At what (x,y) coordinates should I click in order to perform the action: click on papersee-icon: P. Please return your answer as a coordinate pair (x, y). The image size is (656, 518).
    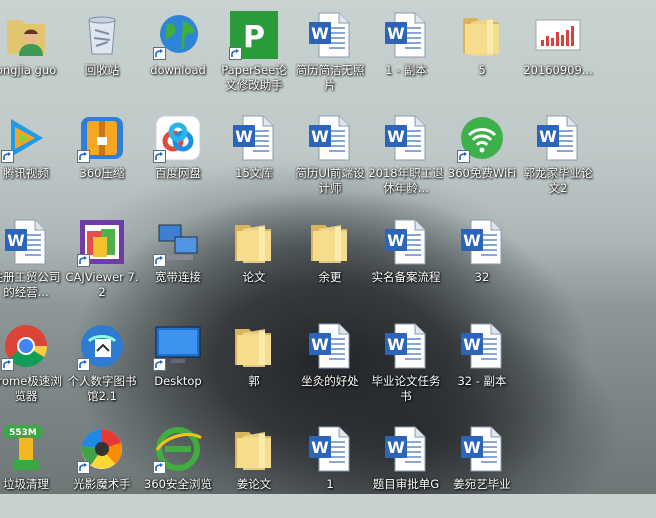
    Looking at the image, I should click on (254, 35).